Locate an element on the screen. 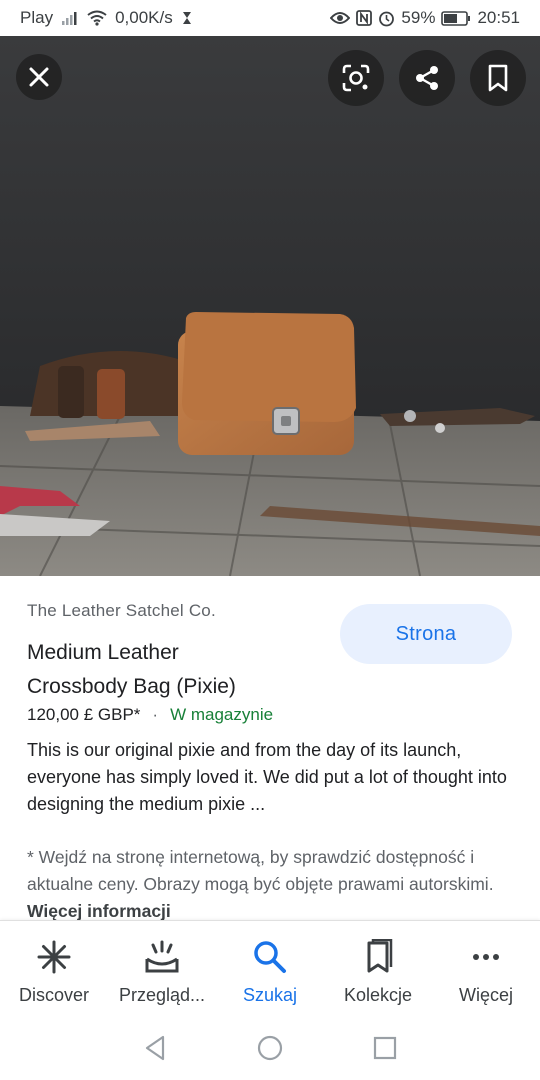 The width and height of the screenshot is (540, 1080). recents-button is located at coordinates (385, 1048).